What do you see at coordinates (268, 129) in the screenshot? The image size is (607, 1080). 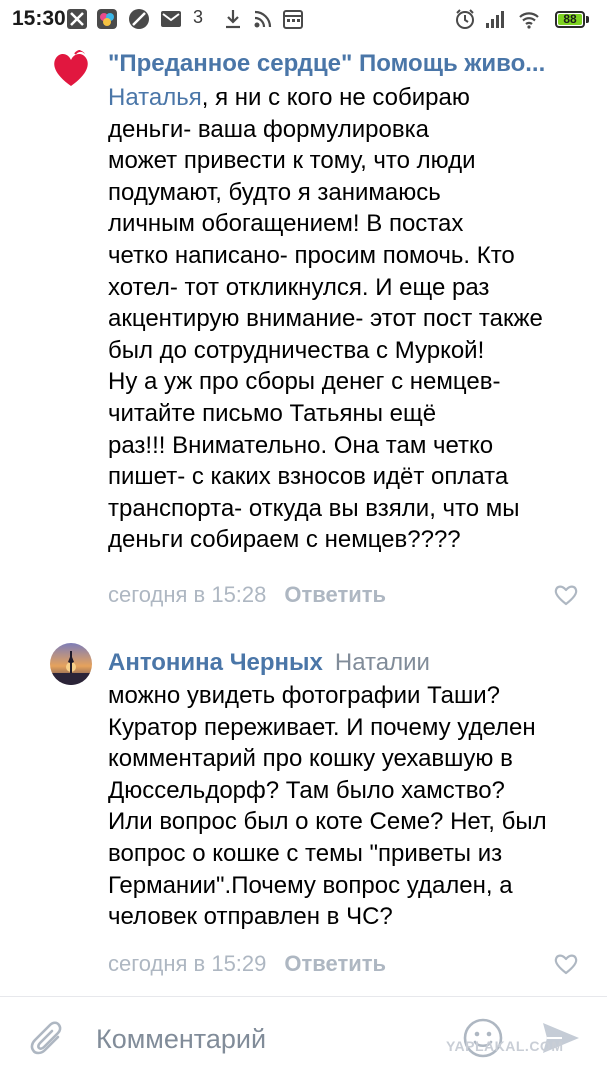 I see `comment-line: деньги- ваша формулировка` at bounding box center [268, 129].